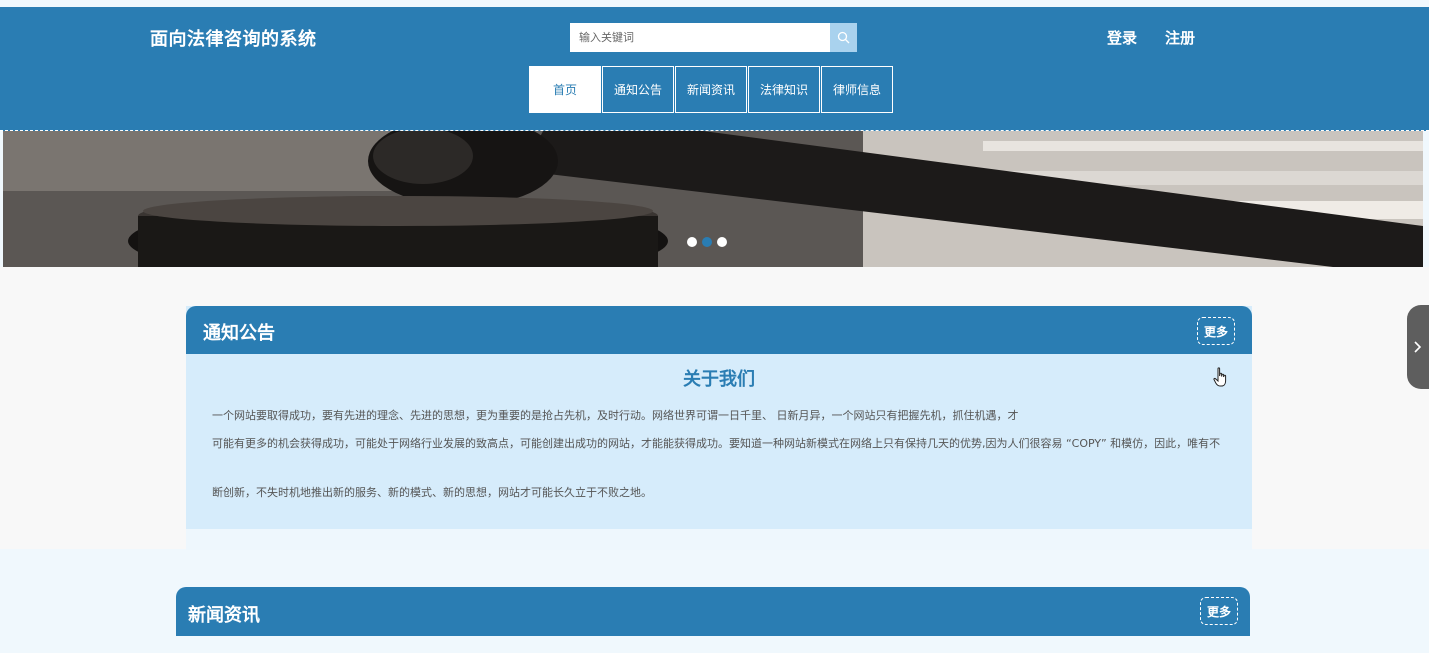  What do you see at coordinates (1151, 37) in the screenshot?
I see `auth-links: 登录 注册` at bounding box center [1151, 37].